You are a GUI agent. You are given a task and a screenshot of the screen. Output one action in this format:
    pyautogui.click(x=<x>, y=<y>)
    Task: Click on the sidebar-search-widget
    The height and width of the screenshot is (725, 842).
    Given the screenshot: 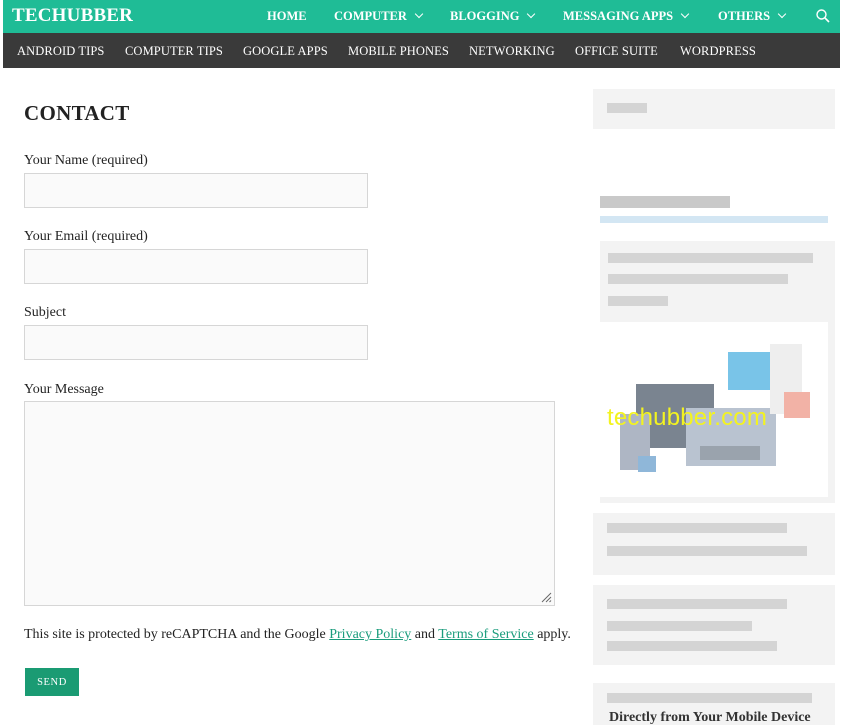 What is the action you would take?
    pyautogui.click(x=714, y=109)
    